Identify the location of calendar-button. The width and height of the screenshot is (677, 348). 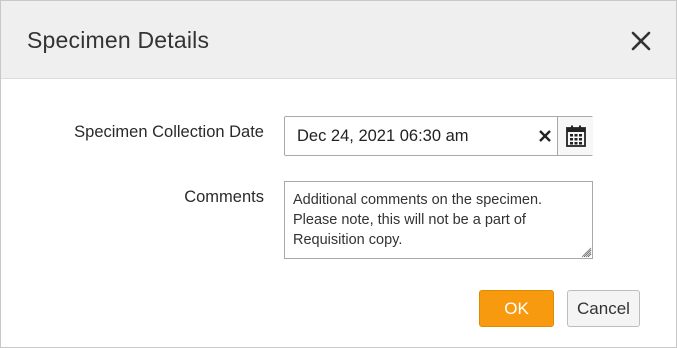
(575, 136).